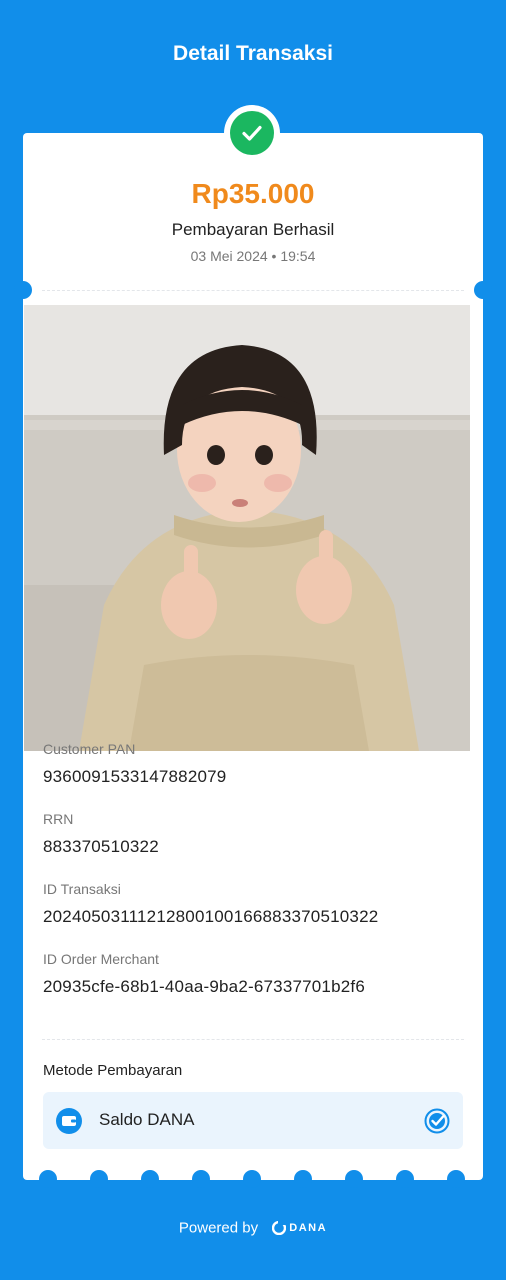  I want to click on field-label: ID Order Merchant, so click(101, 959).